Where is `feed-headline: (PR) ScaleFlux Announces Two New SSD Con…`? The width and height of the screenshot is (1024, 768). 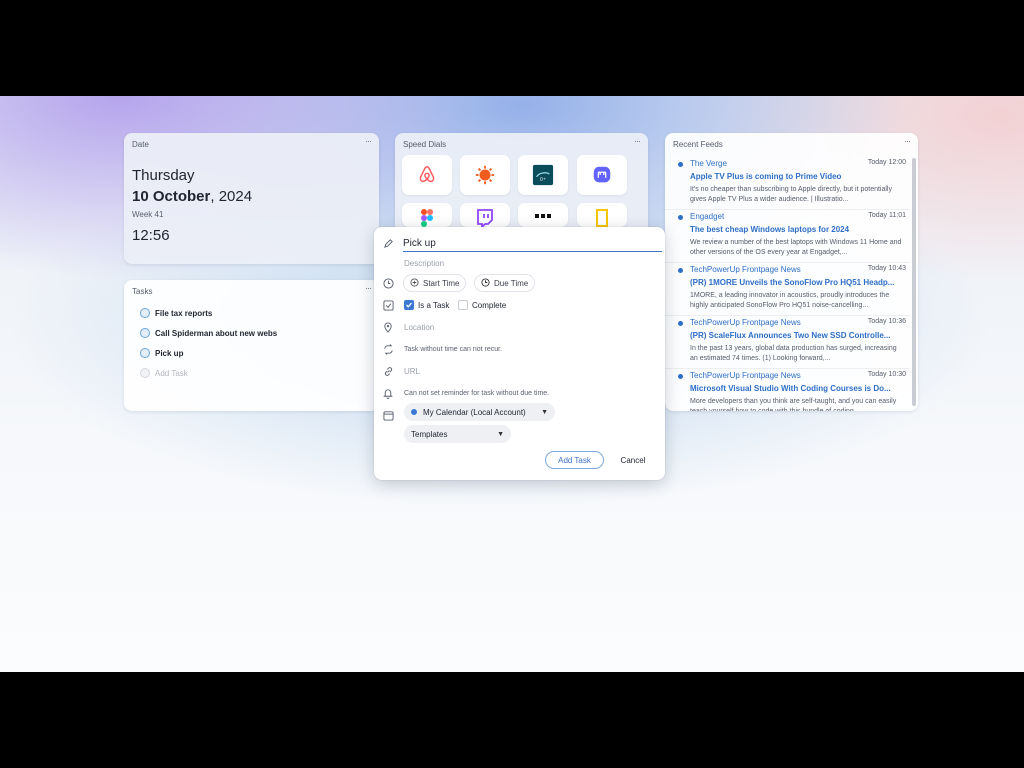
feed-headline: (PR) ScaleFlux Announces Two New SSD Con… is located at coordinates (795, 335).